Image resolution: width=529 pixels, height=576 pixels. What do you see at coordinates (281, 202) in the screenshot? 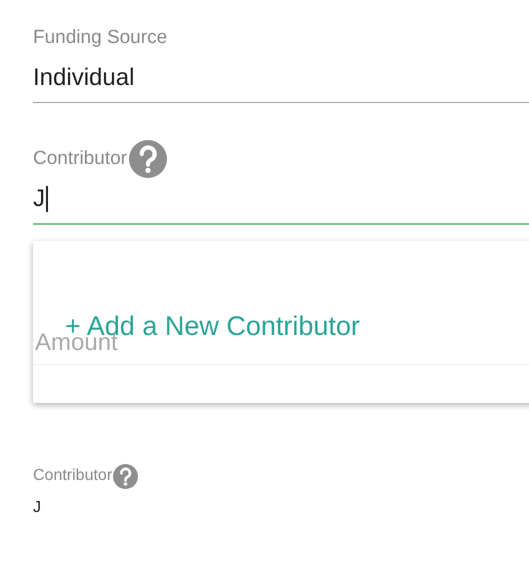
I see `input-field: J` at bounding box center [281, 202].